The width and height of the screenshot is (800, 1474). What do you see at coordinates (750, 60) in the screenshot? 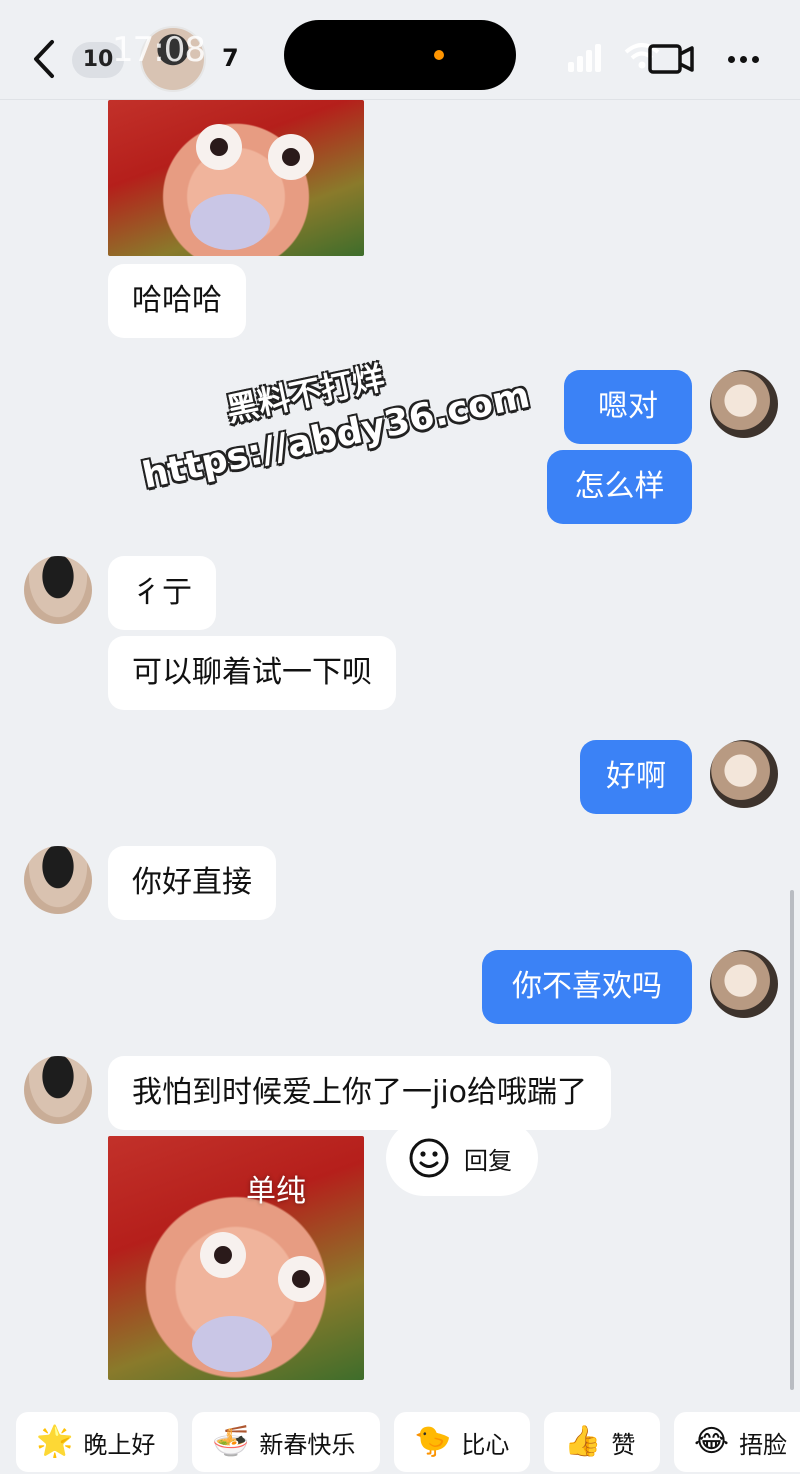
I see `more-icon` at bounding box center [750, 60].